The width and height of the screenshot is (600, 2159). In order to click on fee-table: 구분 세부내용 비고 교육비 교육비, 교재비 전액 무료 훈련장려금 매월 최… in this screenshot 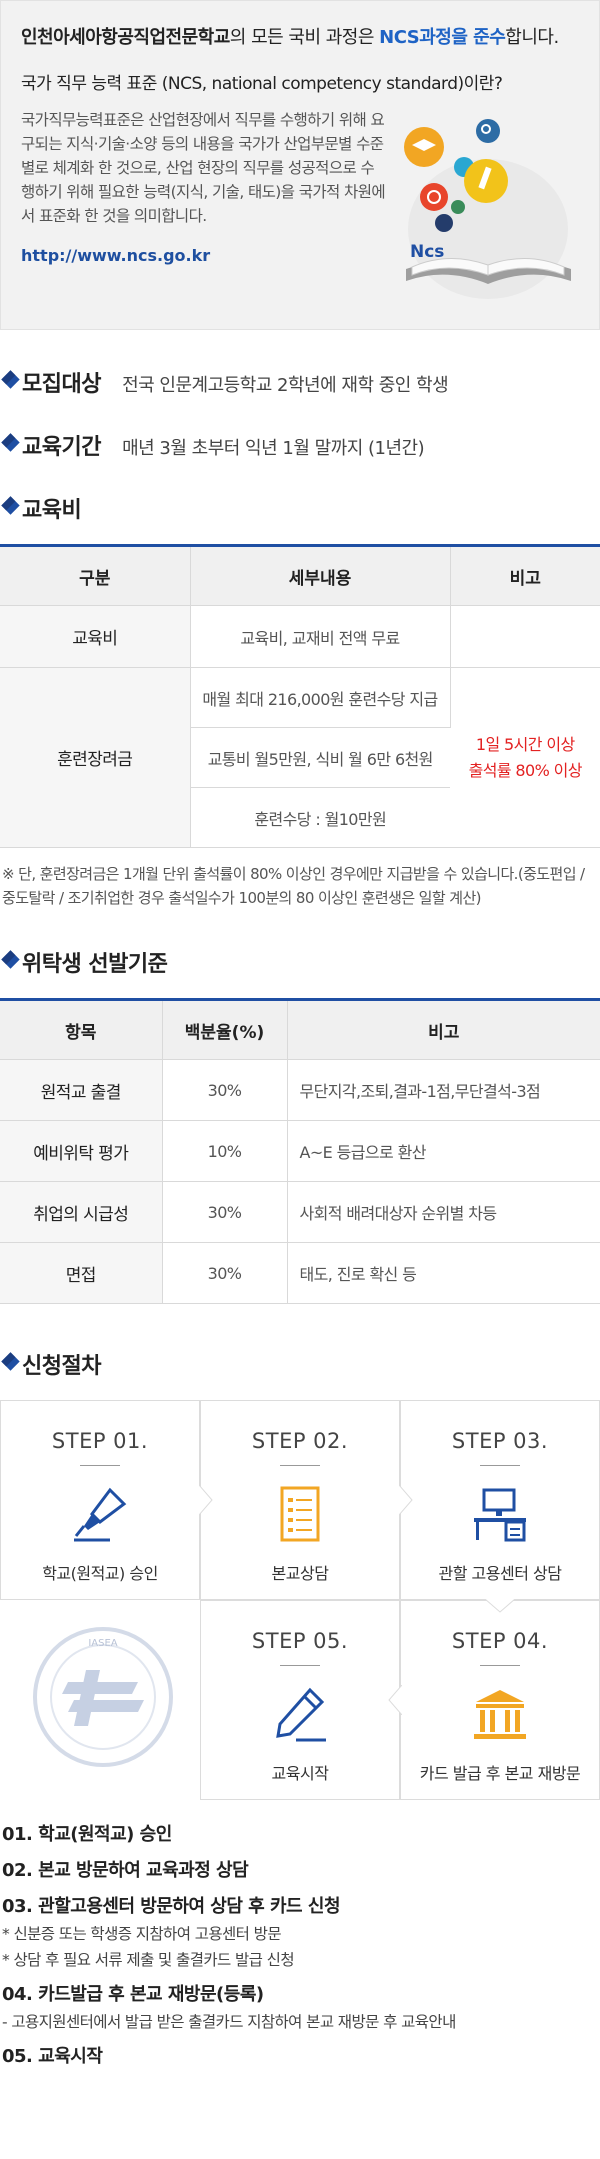, I will do `click(300, 696)`.